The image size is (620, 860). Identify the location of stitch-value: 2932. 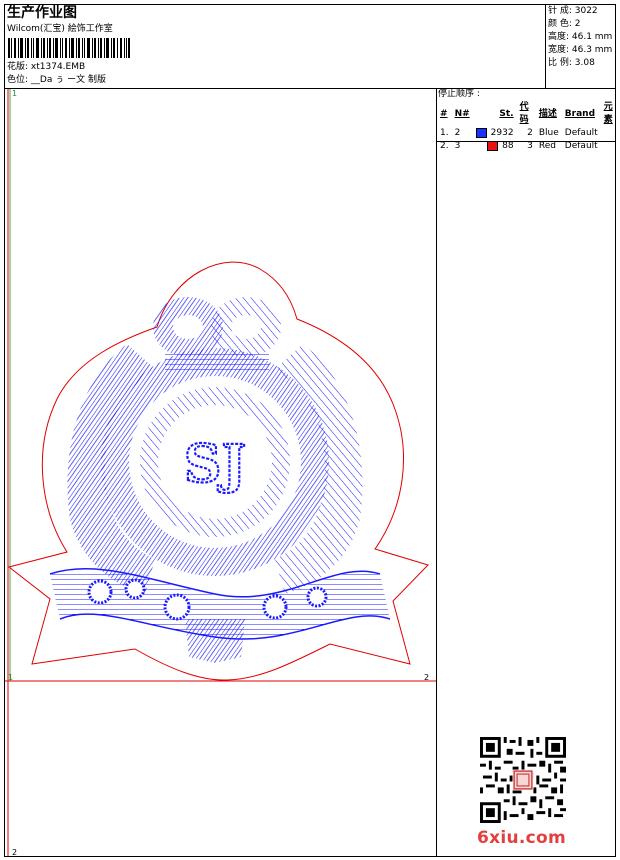
(502, 133).